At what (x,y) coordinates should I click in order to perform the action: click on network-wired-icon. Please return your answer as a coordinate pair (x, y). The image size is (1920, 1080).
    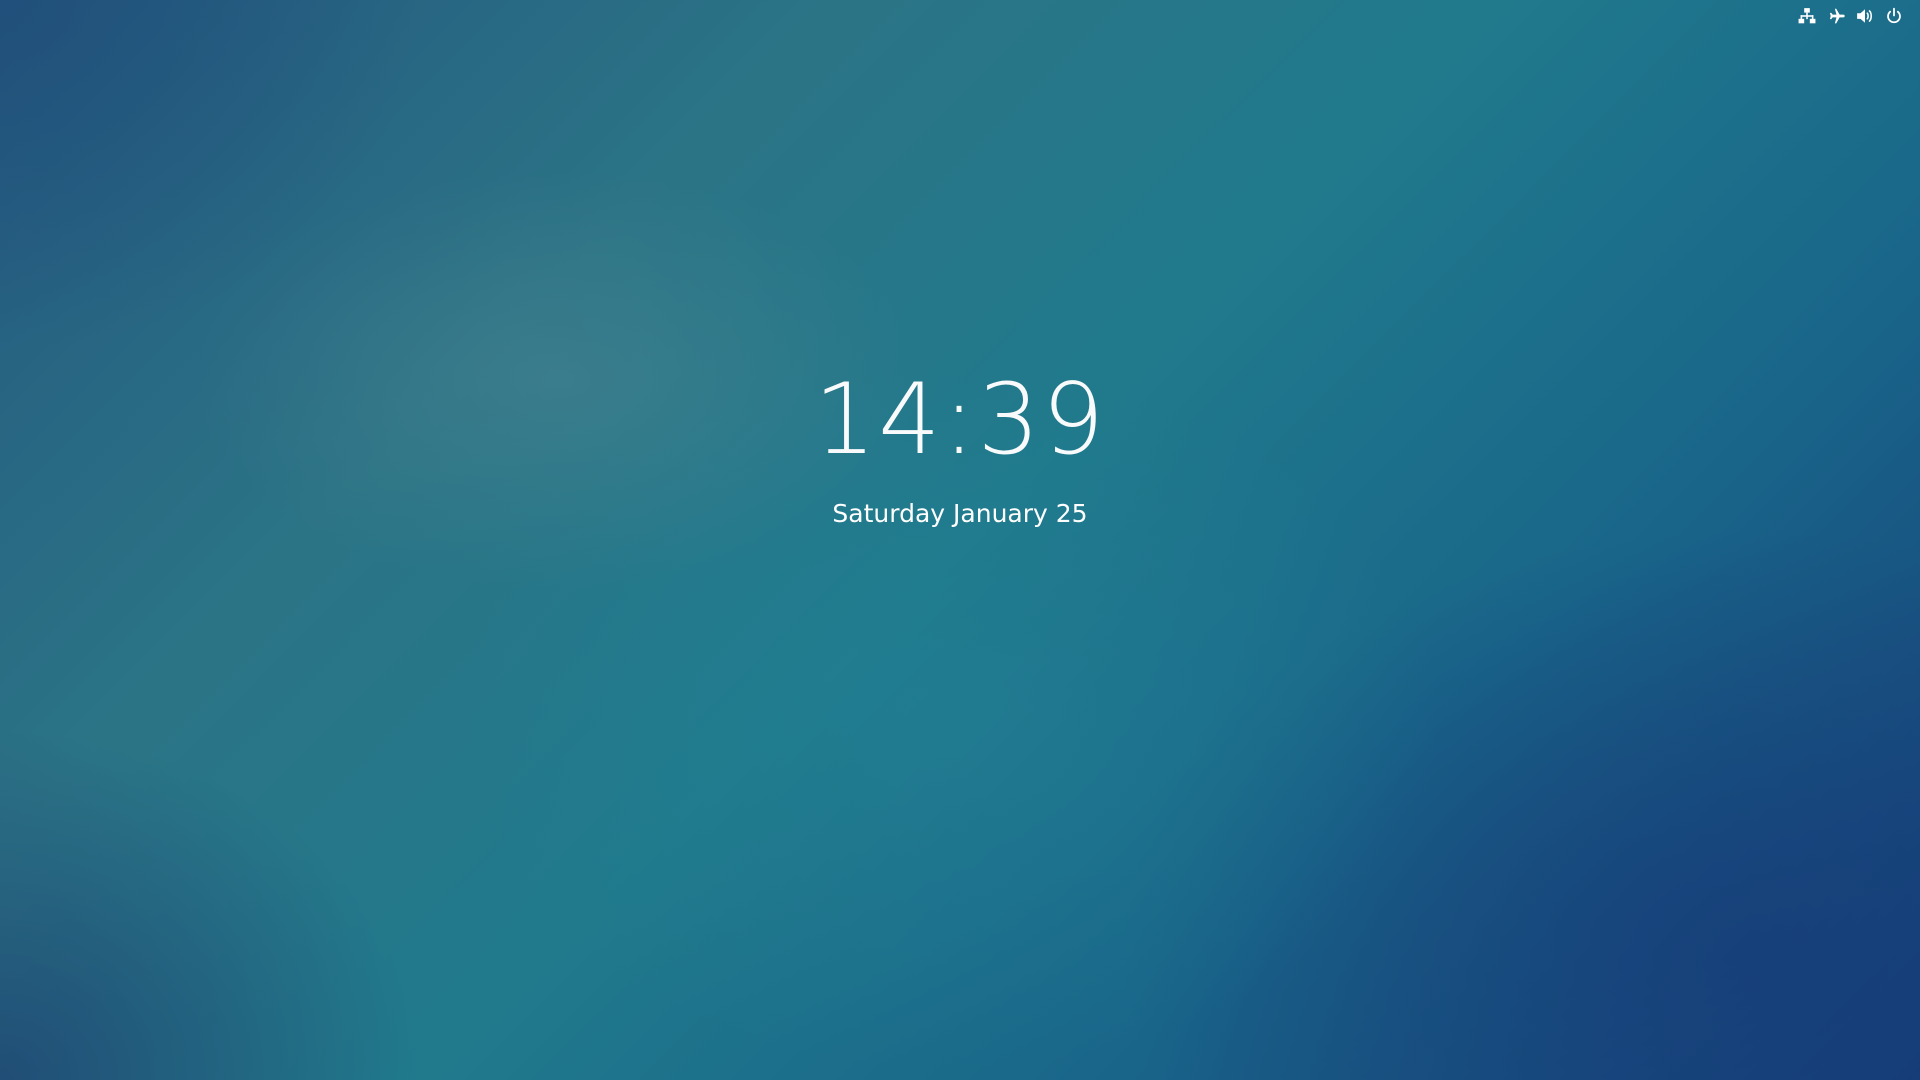
    Looking at the image, I should click on (1807, 16).